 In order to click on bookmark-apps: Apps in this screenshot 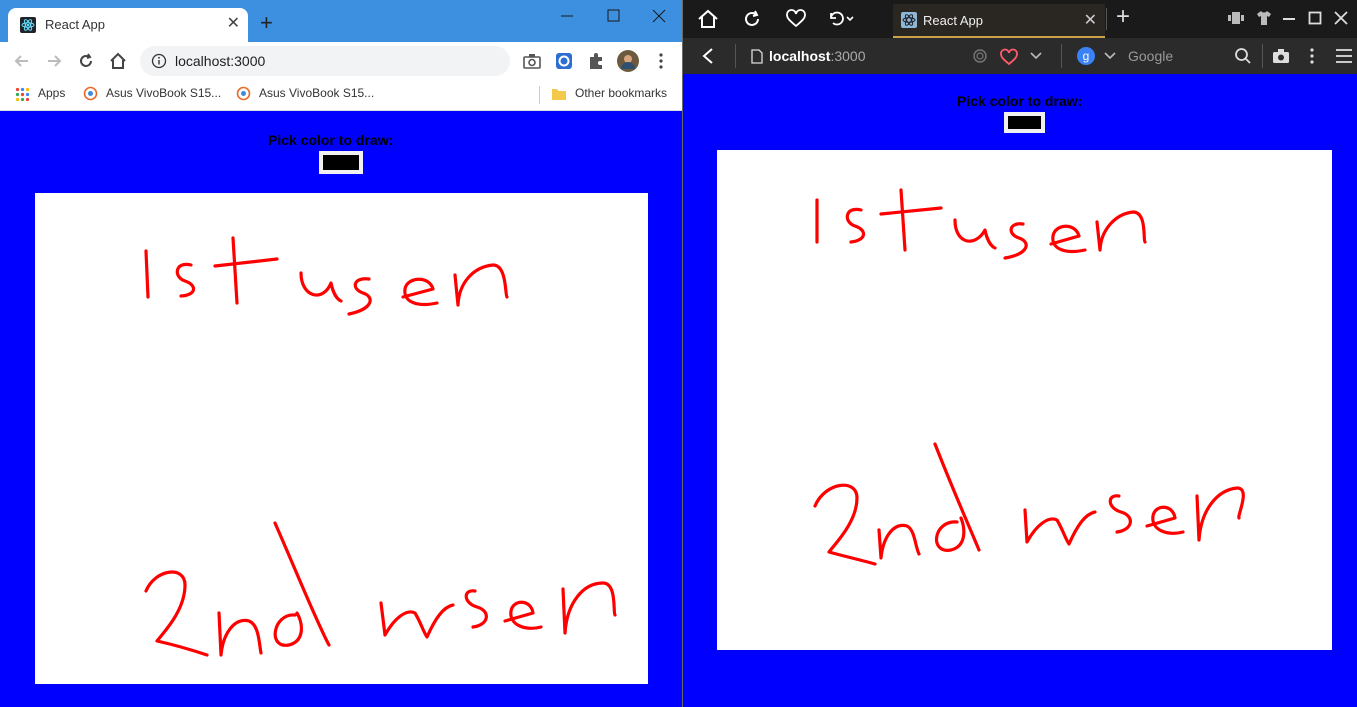, I will do `click(51, 93)`.